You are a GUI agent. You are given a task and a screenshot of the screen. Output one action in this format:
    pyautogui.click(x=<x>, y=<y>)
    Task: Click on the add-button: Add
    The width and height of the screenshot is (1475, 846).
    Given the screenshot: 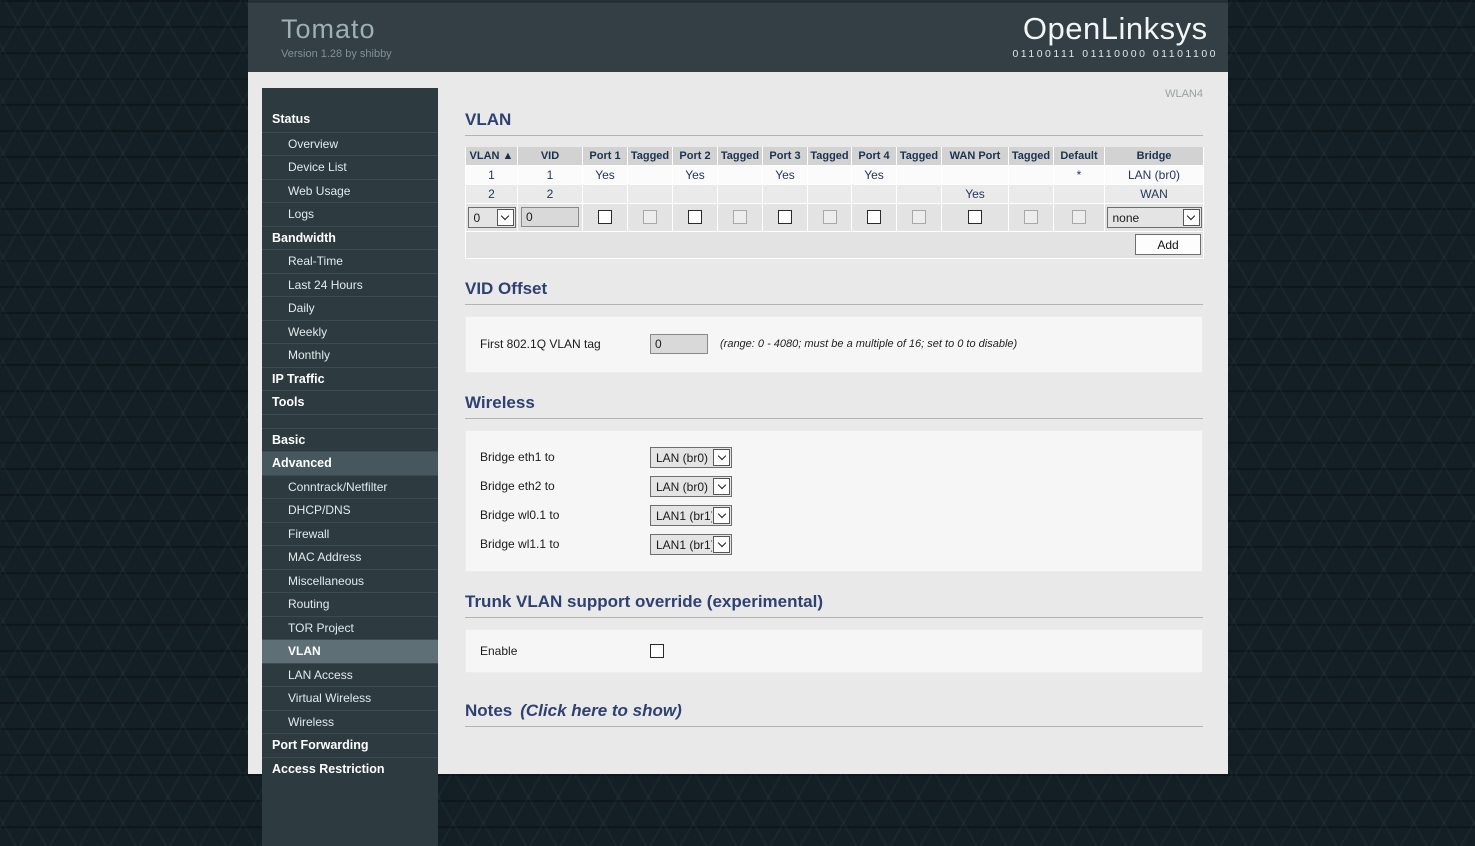 What is the action you would take?
    pyautogui.click(x=1168, y=244)
    